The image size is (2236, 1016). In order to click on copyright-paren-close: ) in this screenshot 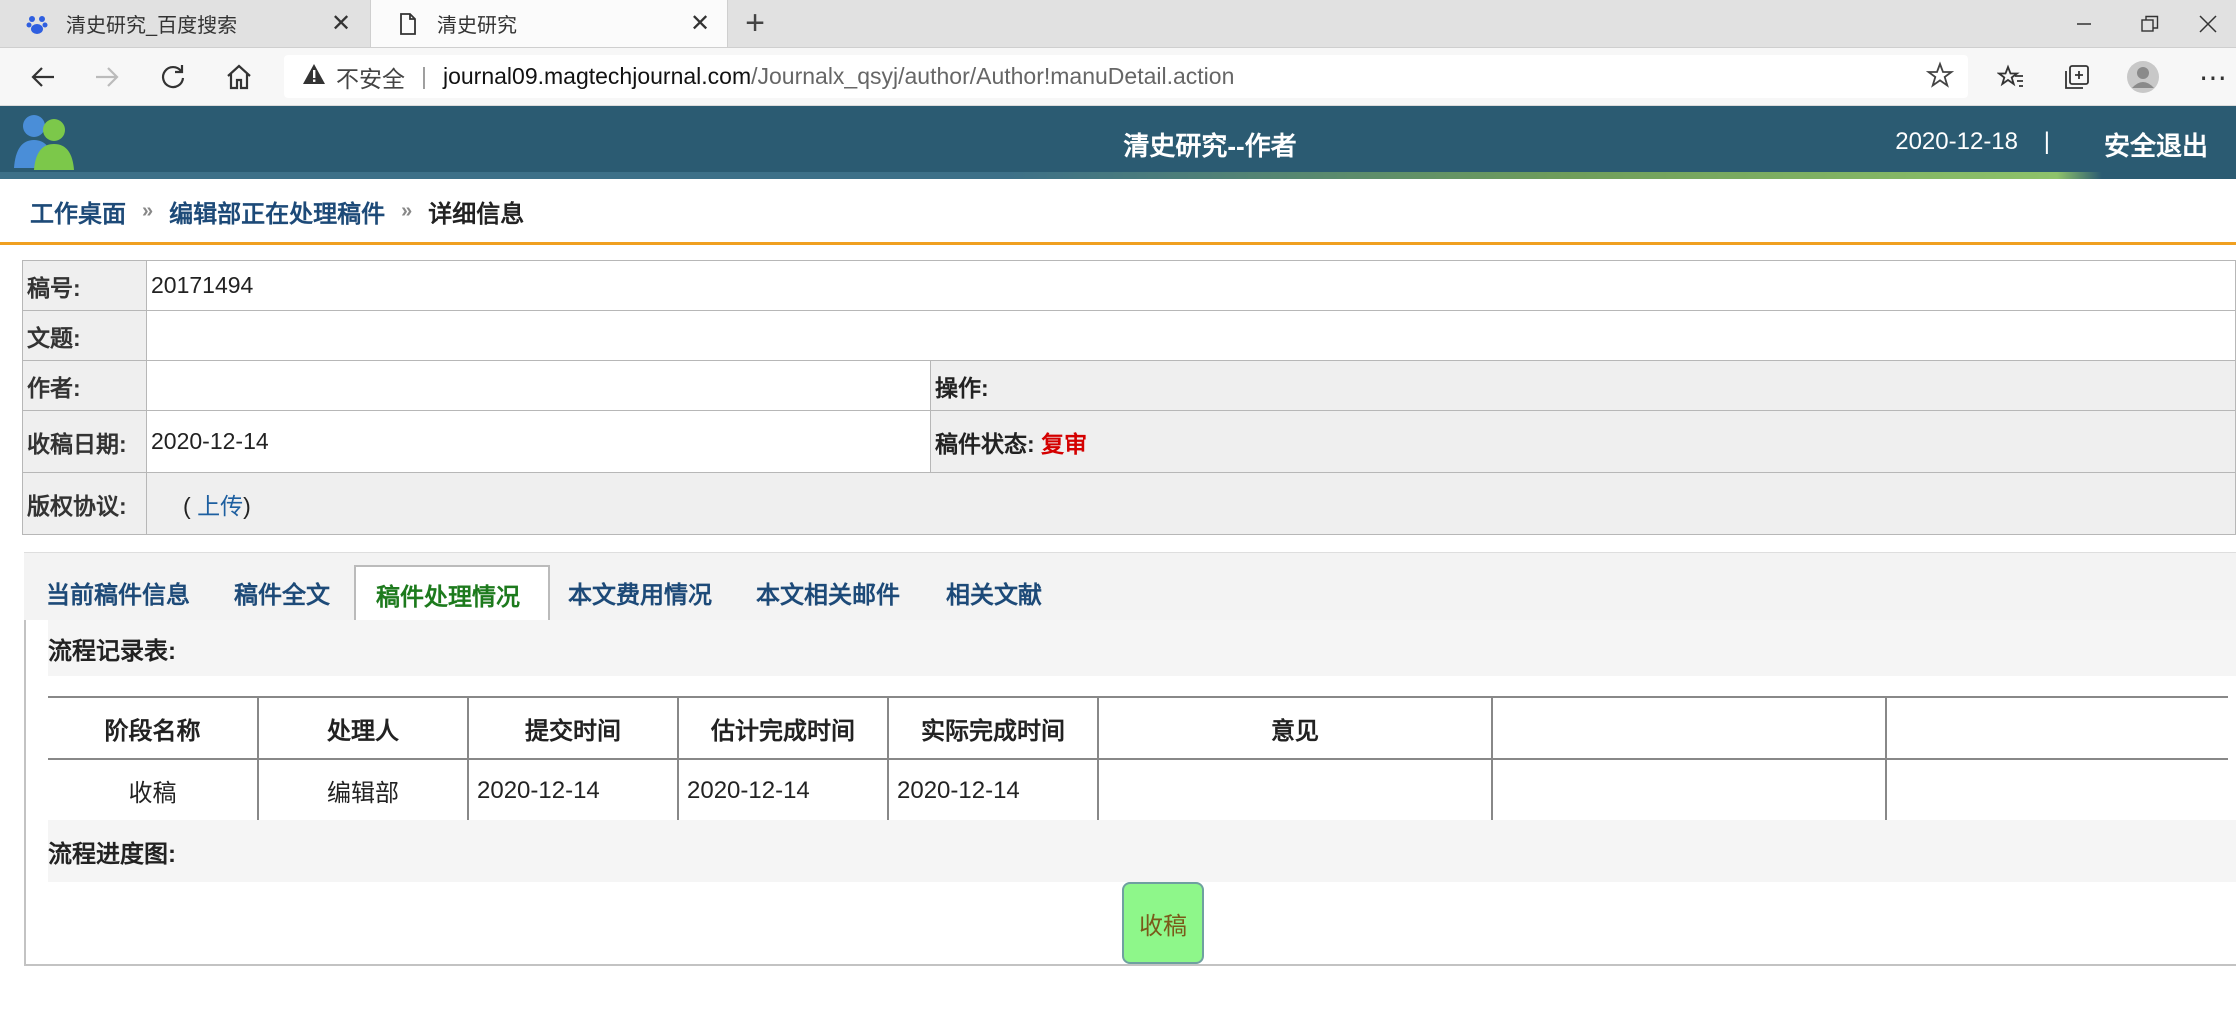, I will do `click(247, 505)`.